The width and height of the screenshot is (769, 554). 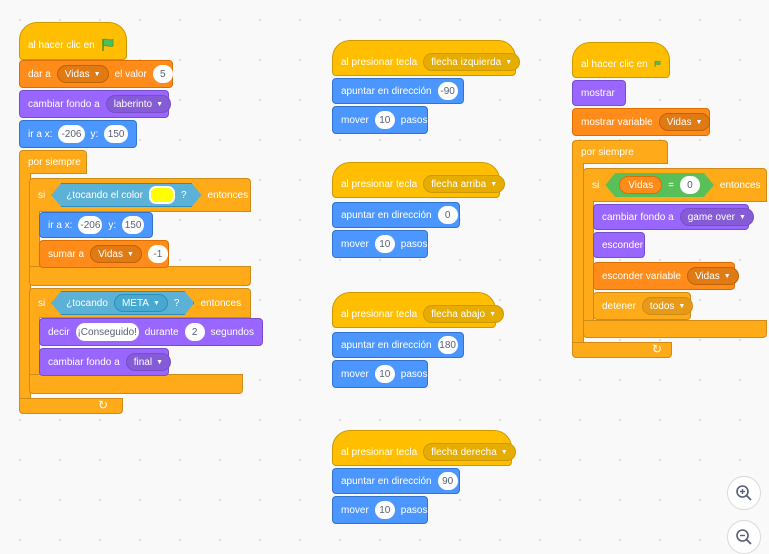 I want to click on point-label: apuntar en dirección, so click(x=386, y=481).